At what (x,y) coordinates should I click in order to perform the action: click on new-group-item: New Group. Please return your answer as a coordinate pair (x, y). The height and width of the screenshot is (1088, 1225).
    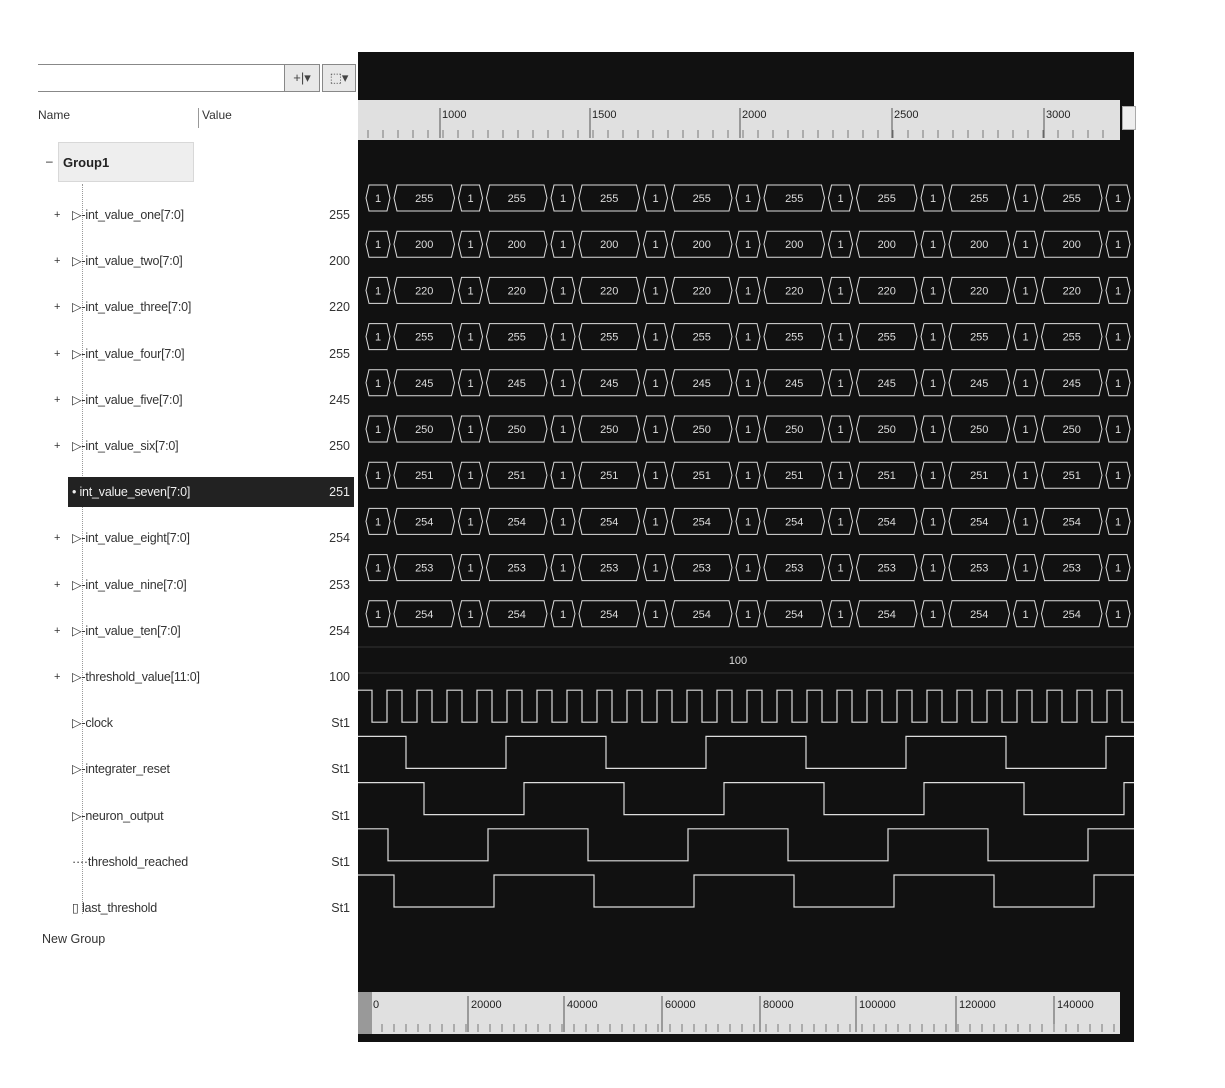
    Looking at the image, I should click on (73, 939).